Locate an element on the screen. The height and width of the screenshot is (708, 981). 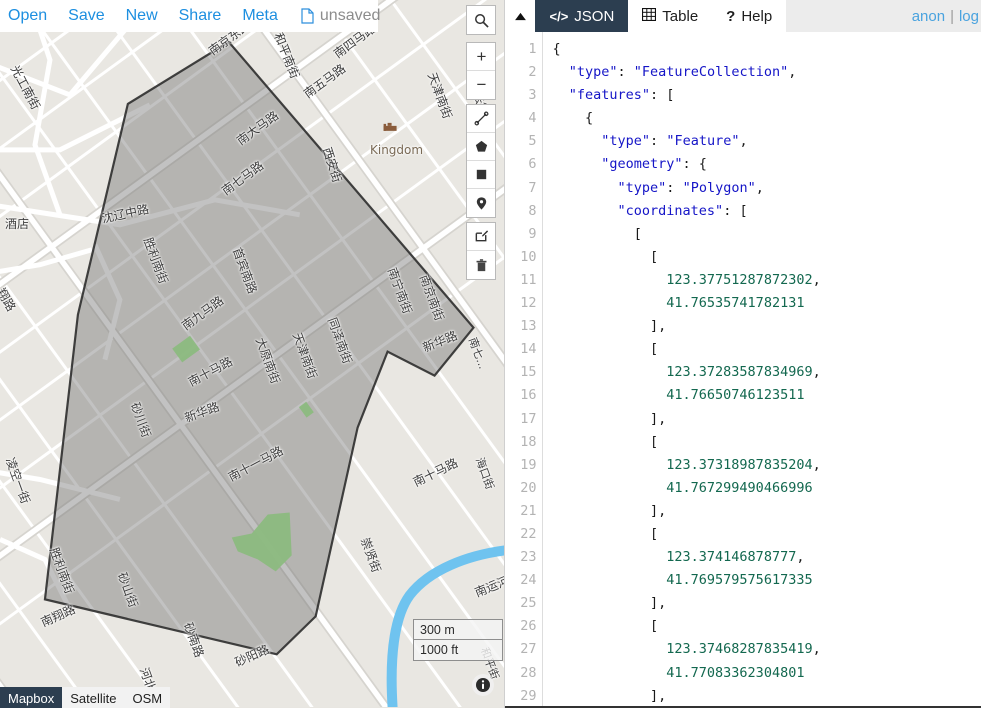
current-file: unsaved is located at coordinates (340, 16).